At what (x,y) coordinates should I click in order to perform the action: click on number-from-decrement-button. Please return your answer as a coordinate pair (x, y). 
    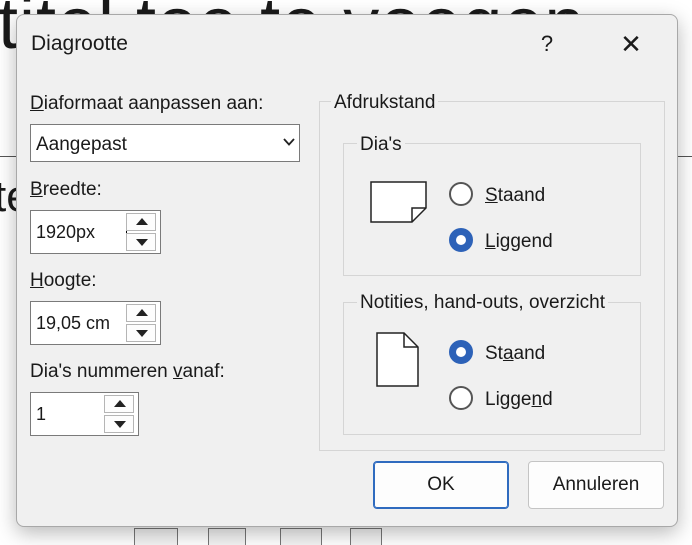
    Looking at the image, I should click on (119, 424).